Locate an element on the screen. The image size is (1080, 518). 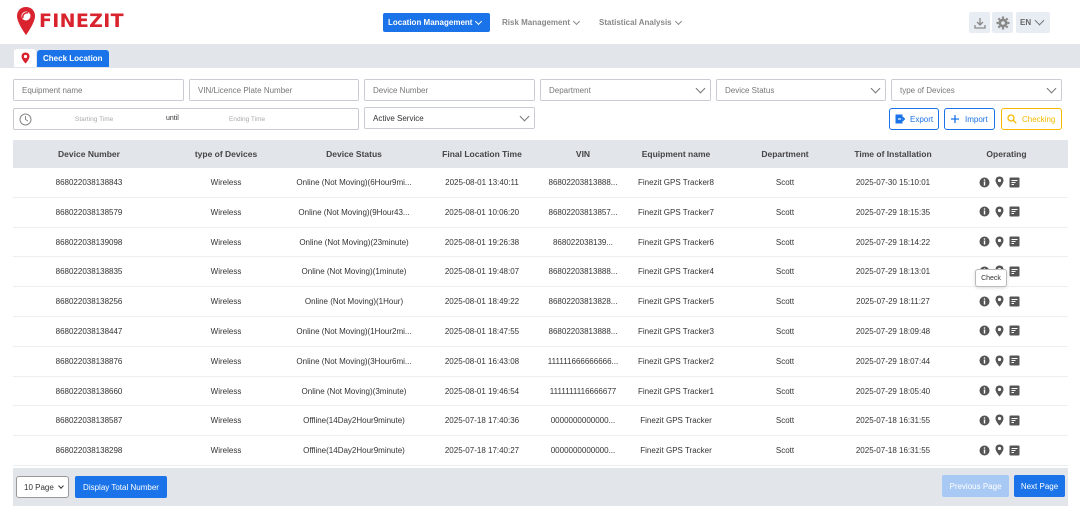
settings-button is located at coordinates (1002, 22).